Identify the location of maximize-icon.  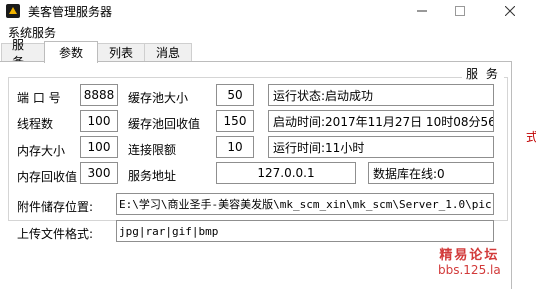
(460, 11).